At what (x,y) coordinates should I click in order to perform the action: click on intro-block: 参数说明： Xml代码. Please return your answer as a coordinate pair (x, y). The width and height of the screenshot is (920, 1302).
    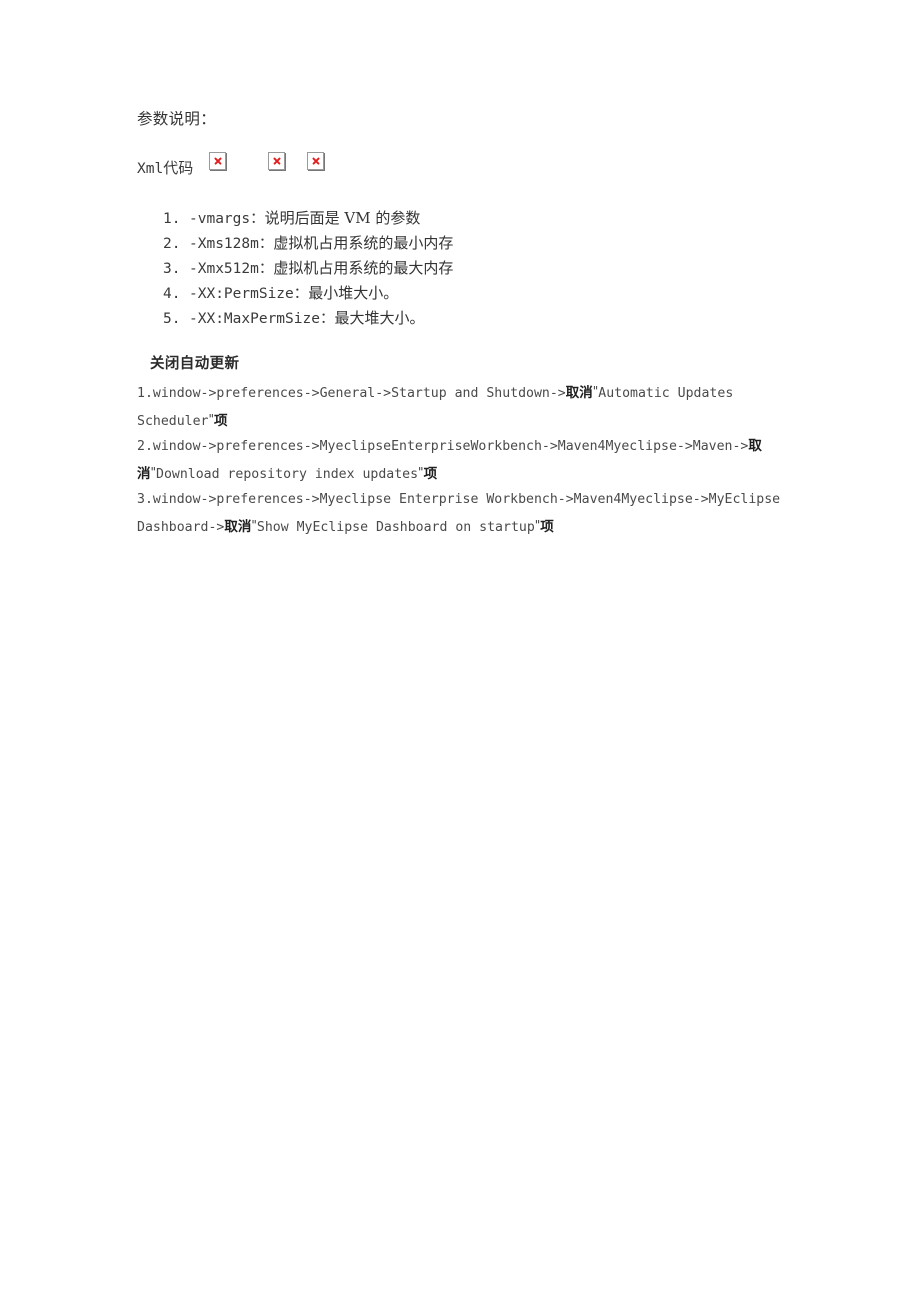
    Looking at the image, I should click on (487, 143).